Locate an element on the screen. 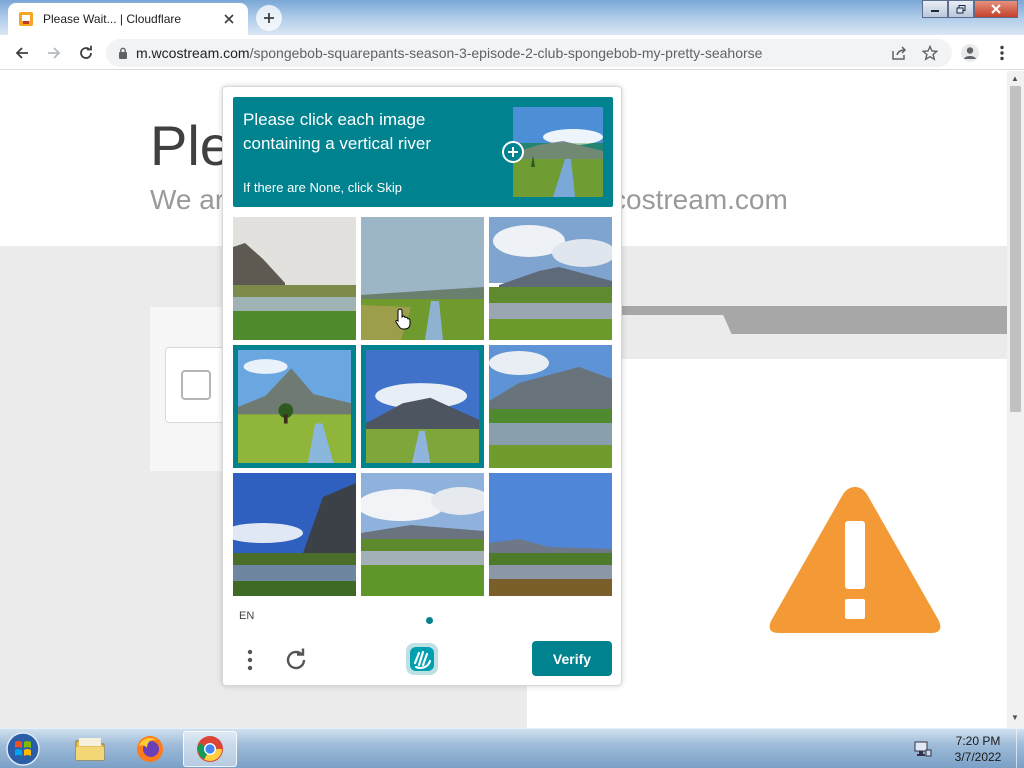 The height and width of the screenshot is (768, 1024). clock-time: 7:20 PM is located at coordinates (978, 741).